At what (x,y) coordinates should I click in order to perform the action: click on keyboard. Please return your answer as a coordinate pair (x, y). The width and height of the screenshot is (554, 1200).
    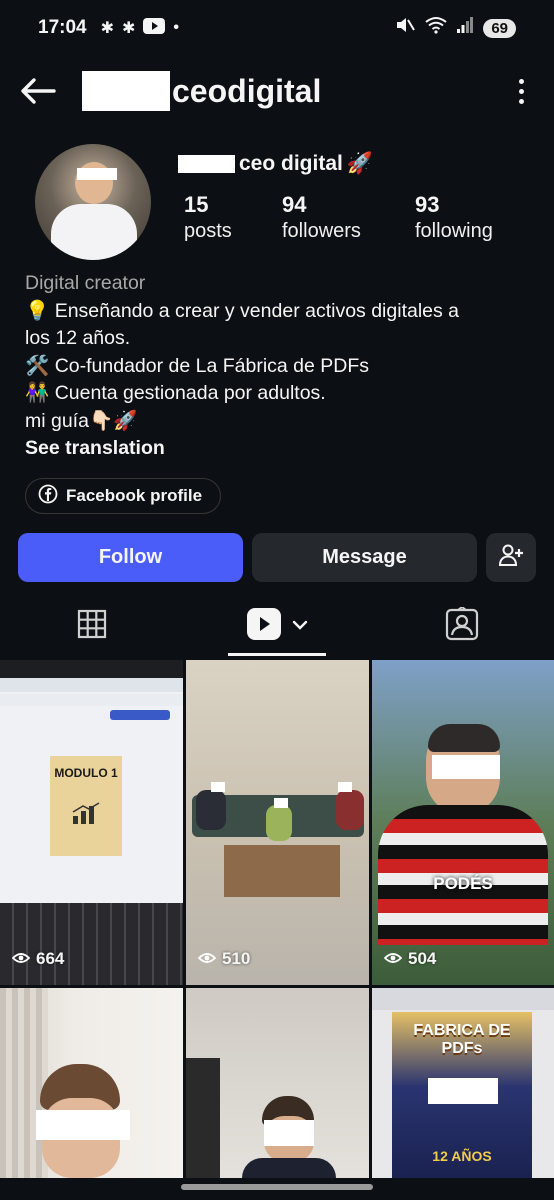
    Looking at the image, I should click on (91, 944).